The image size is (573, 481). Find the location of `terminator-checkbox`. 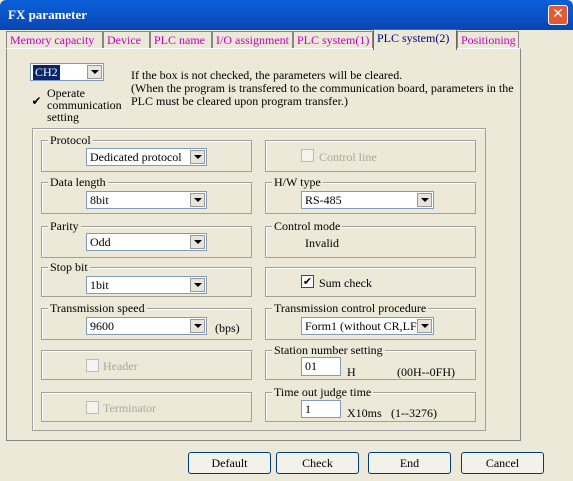

terminator-checkbox is located at coordinates (92, 407).